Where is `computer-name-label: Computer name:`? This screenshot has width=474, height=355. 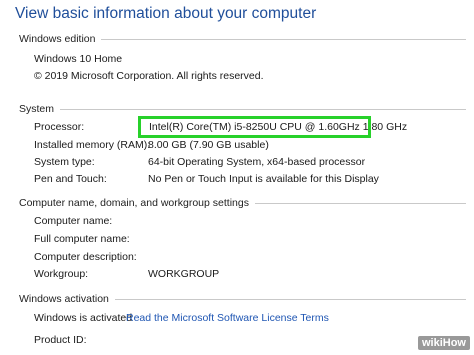 computer-name-label: Computer name: is located at coordinates (73, 221).